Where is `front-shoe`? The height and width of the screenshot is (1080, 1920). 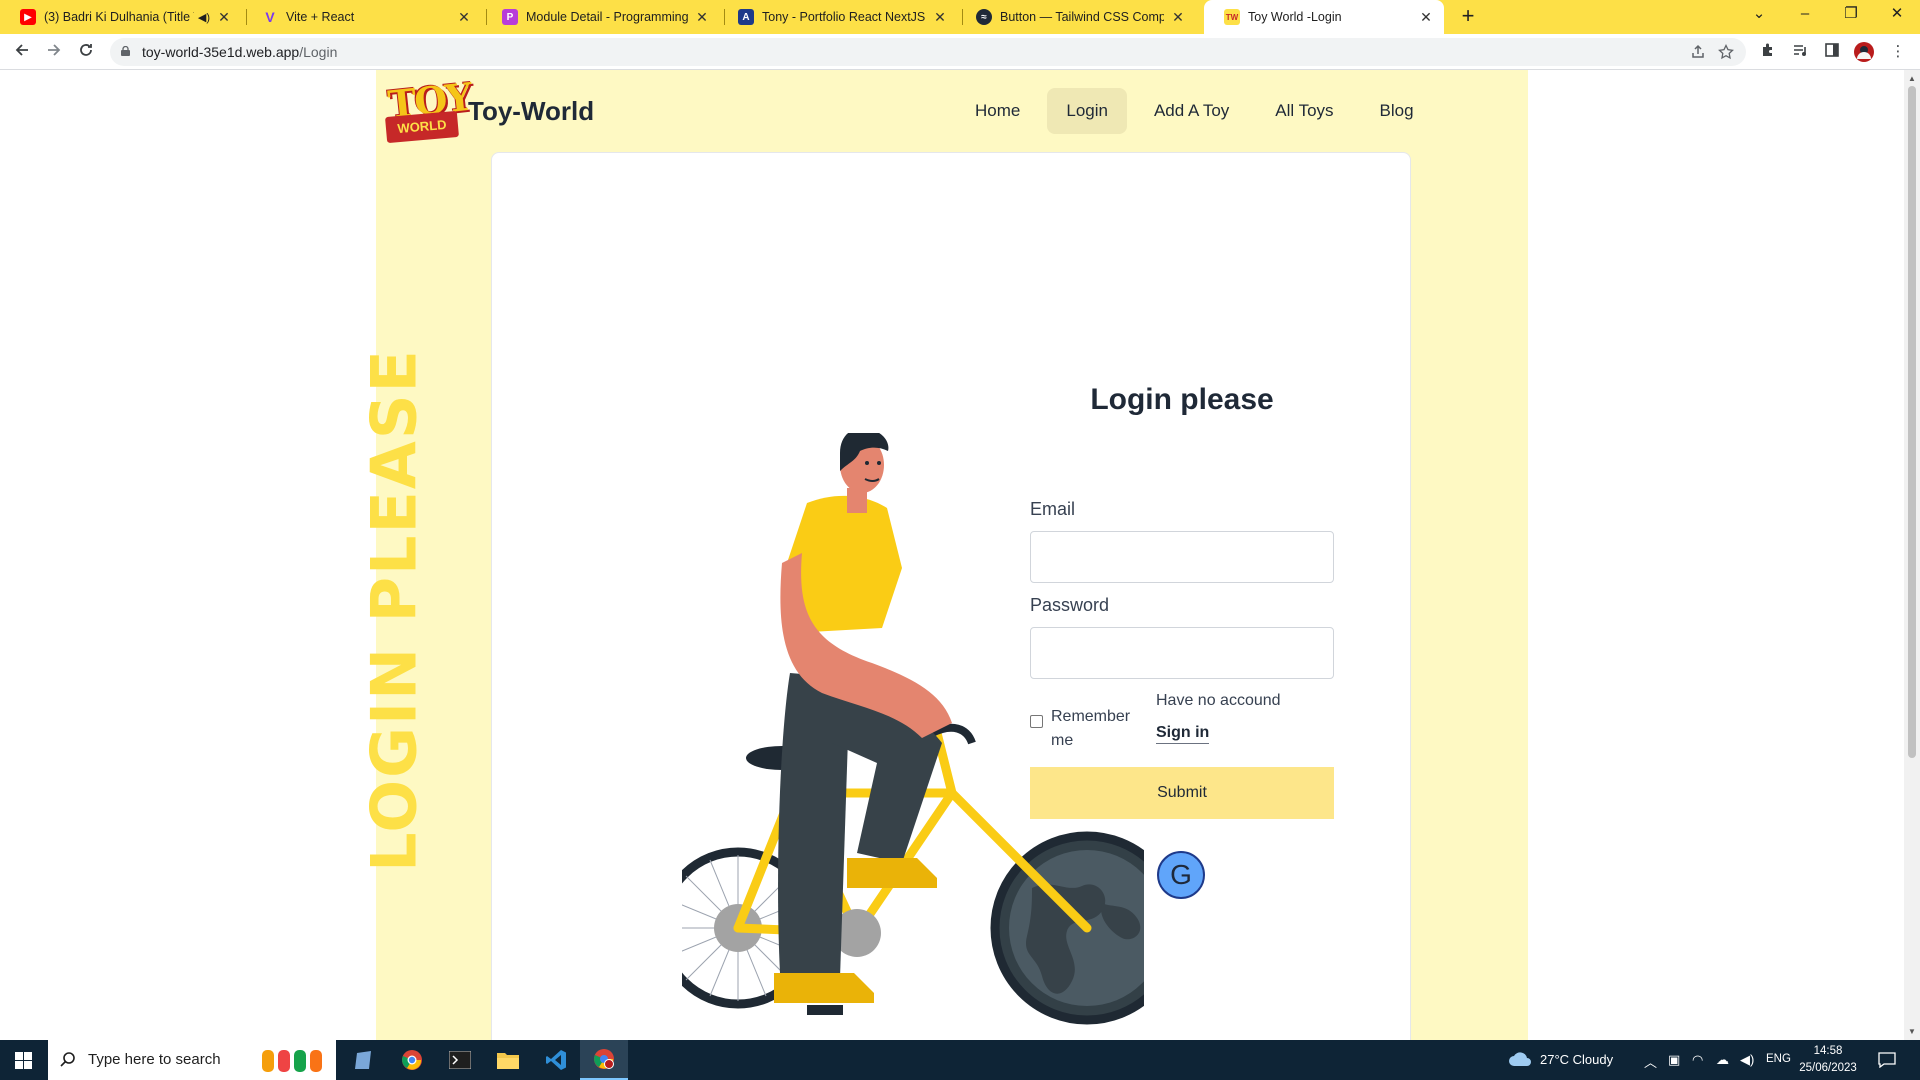
front-shoe is located at coordinates (892, 873).